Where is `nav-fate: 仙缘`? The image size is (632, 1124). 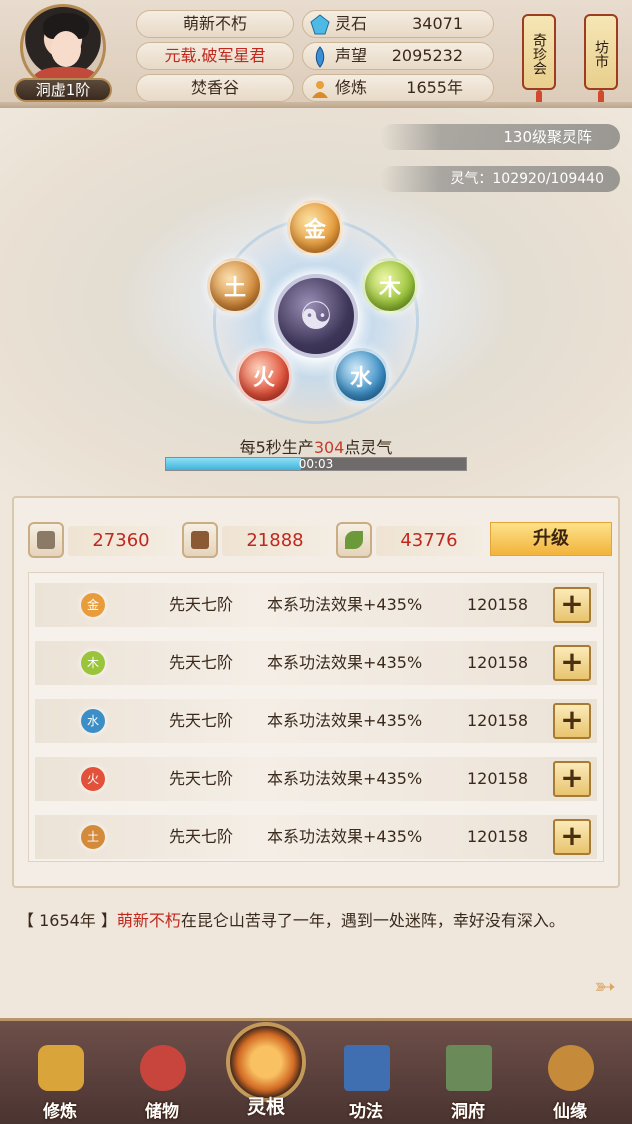
nav-fate: 仙缘 is located at coordinates (570, 1081).